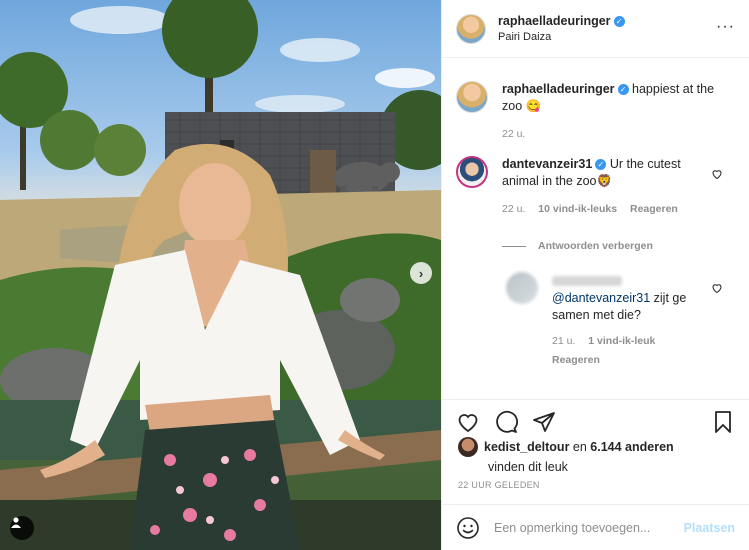 Image resolution: width=749 pixels, height=550 pixels. Describe the element at coordinates (471, 28) in the screenshot. I see `author-avatar` at that location.